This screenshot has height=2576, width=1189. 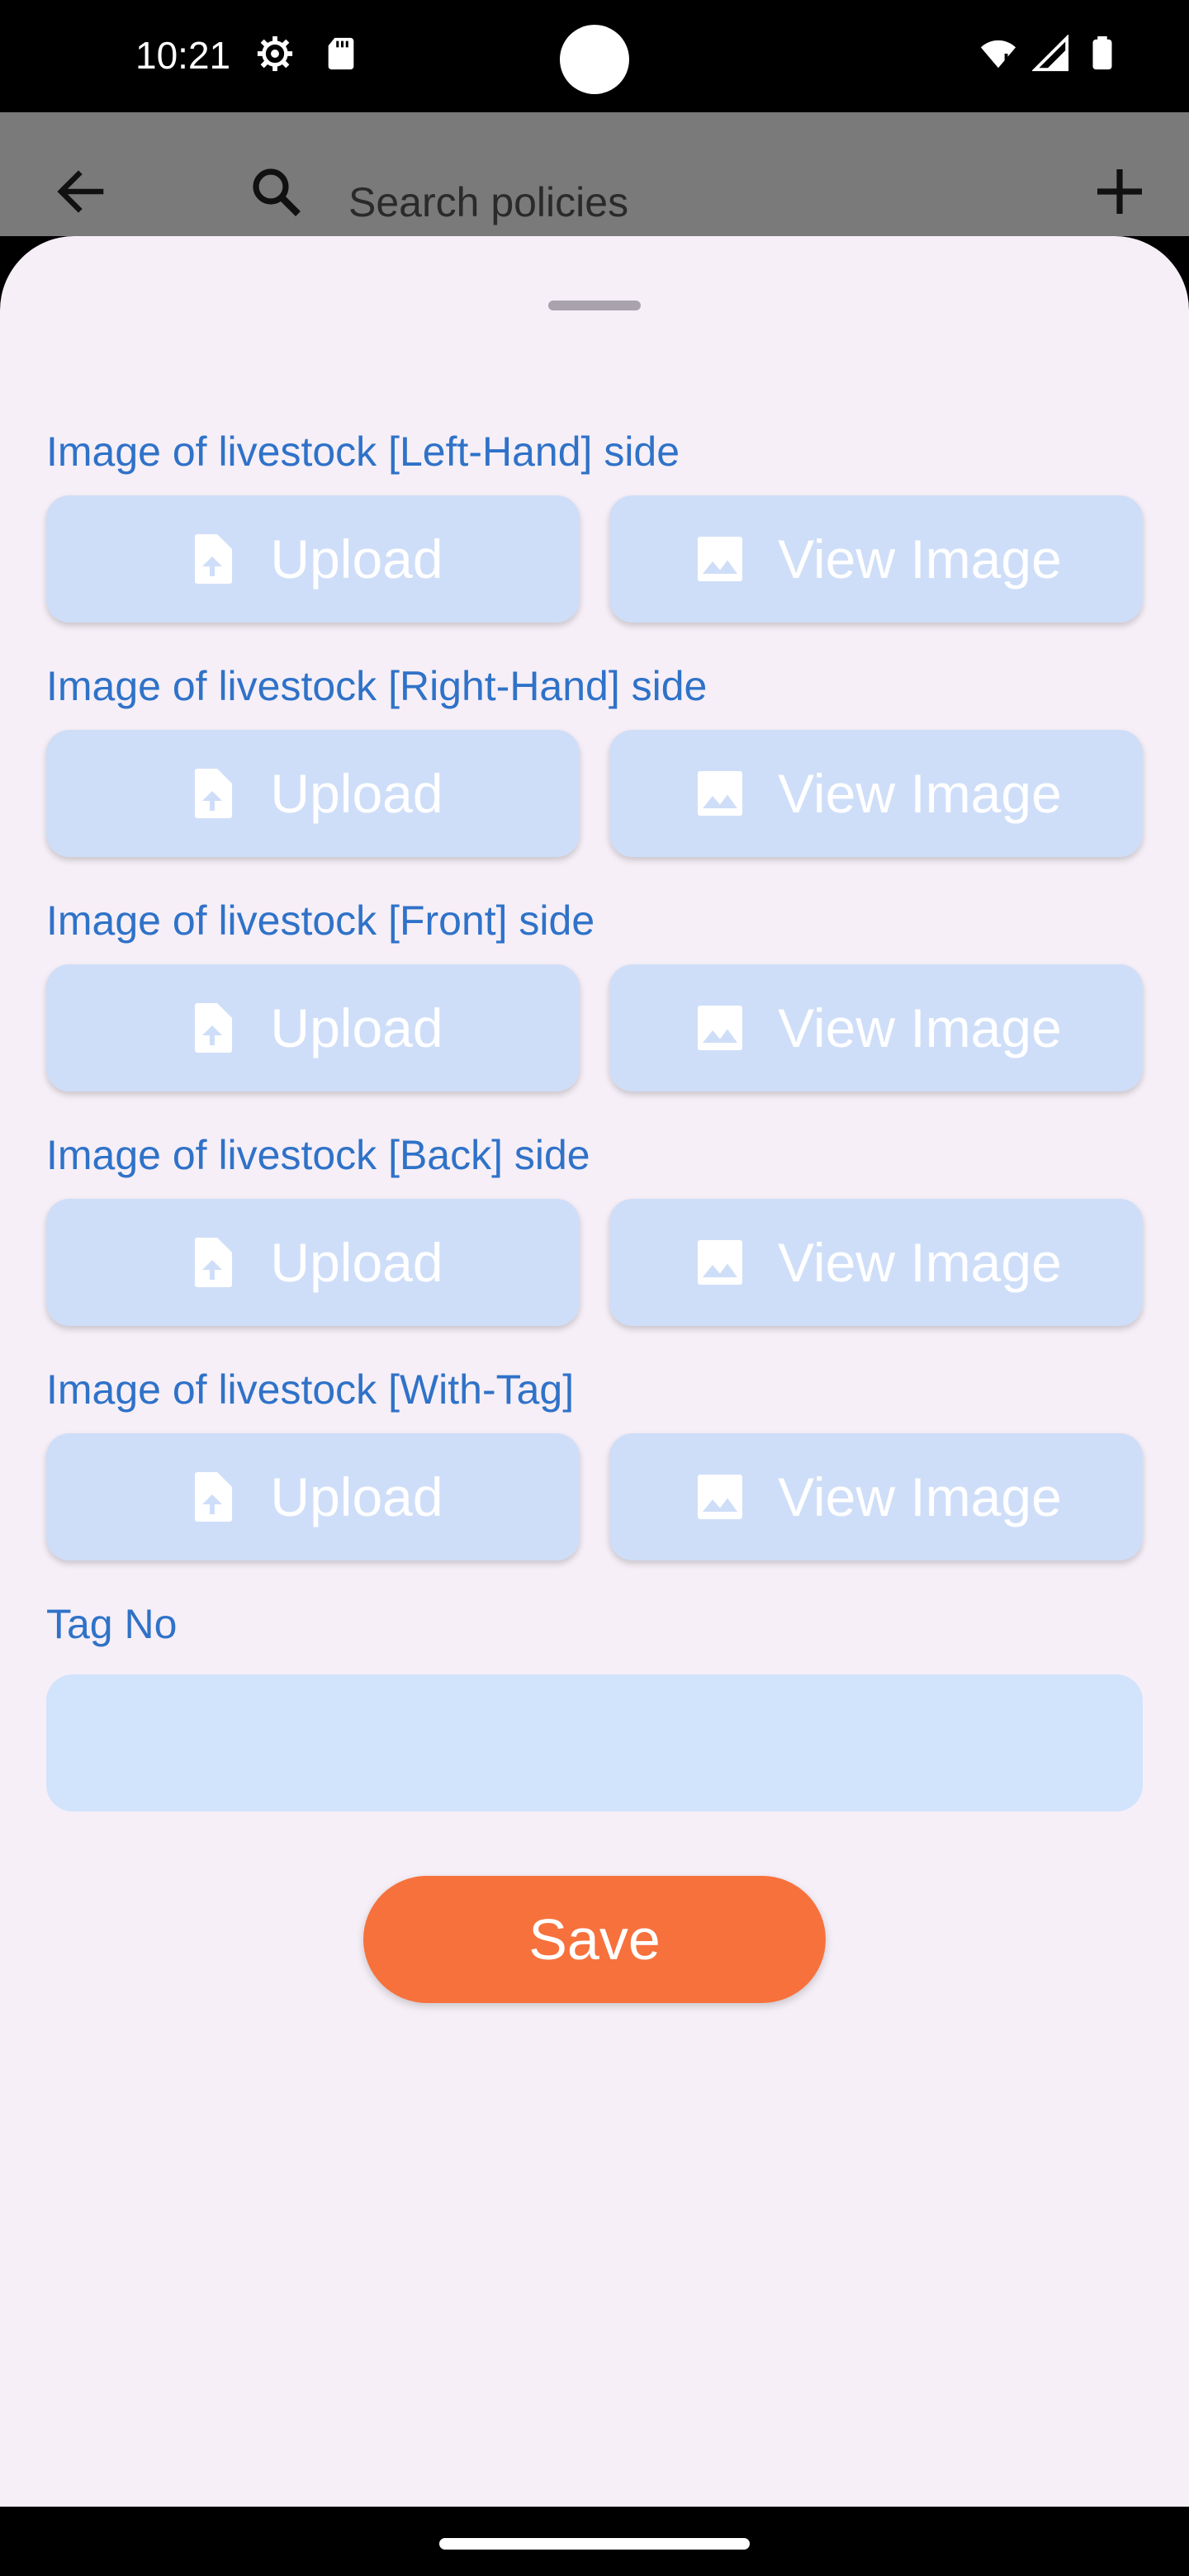 What do you see at coordinates (377, 686) in the screenshot?
I see `section-label-right-hand: Image of livestock [Right-Hand] side` at bounding box center [377, 686].